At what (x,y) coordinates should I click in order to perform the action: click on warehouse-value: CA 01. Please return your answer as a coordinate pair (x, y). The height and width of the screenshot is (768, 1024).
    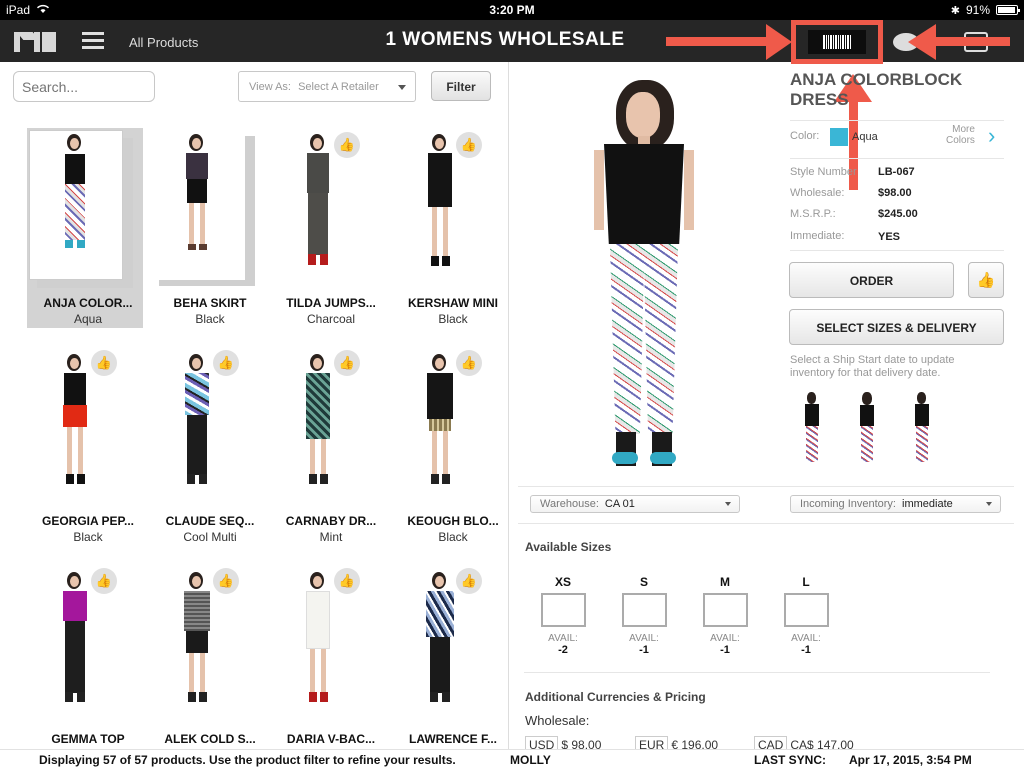
    Looking at the image, I should click on (619, 504).